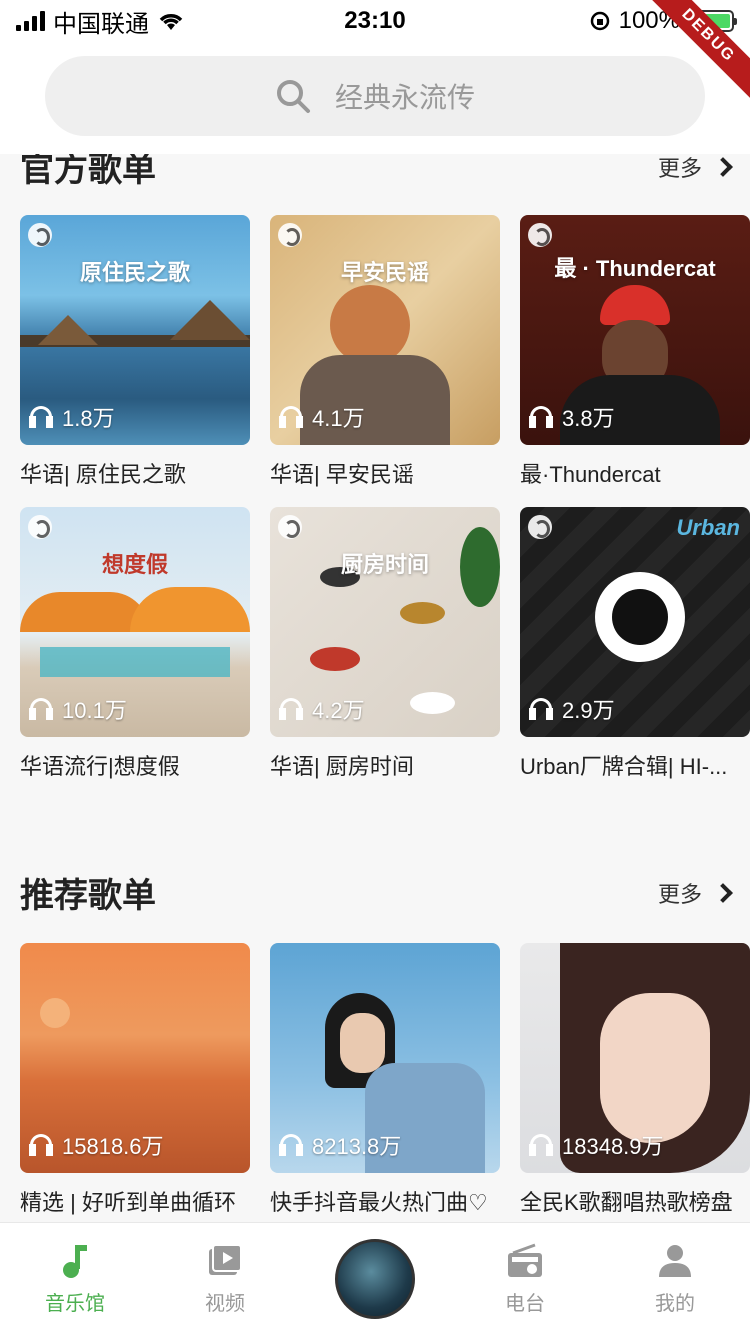 Image resolution: width=750 pixels, height=1334 pixels. I want to click on play-count: 15818.6万, so click(96, 1145).